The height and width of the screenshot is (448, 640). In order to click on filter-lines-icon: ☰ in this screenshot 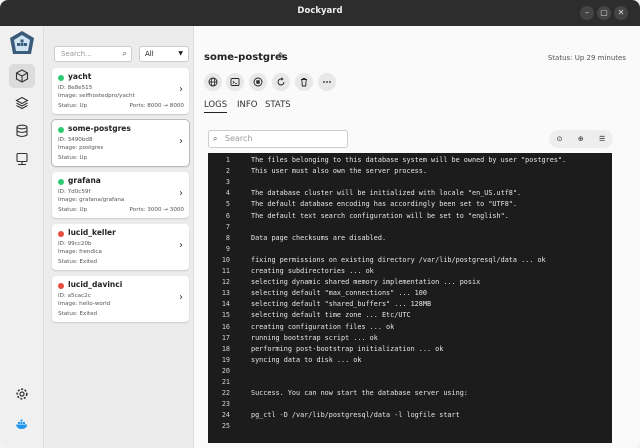, I will do `click(602, 139)`.